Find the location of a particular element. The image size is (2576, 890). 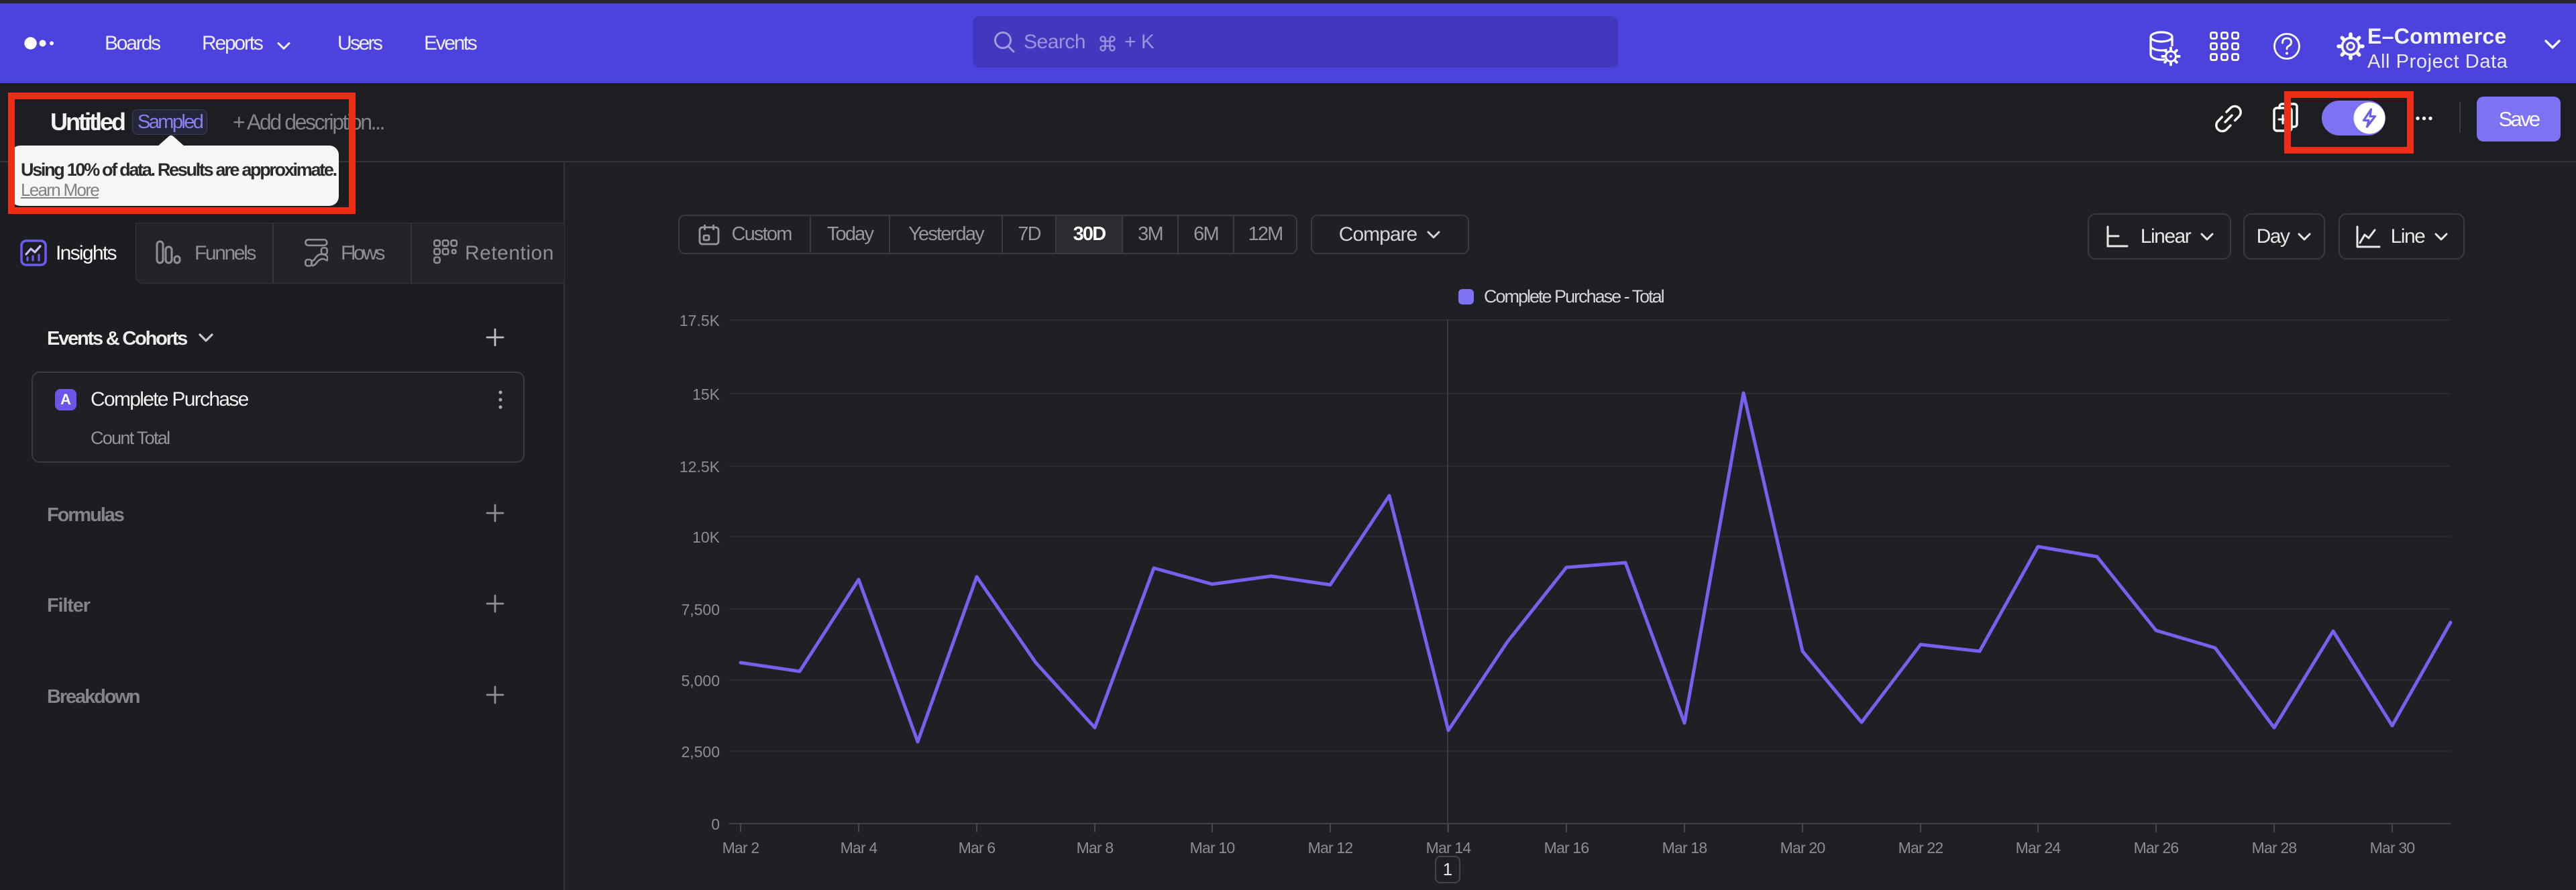

svg-text: 7,500 is located at coordinates (700, 609).